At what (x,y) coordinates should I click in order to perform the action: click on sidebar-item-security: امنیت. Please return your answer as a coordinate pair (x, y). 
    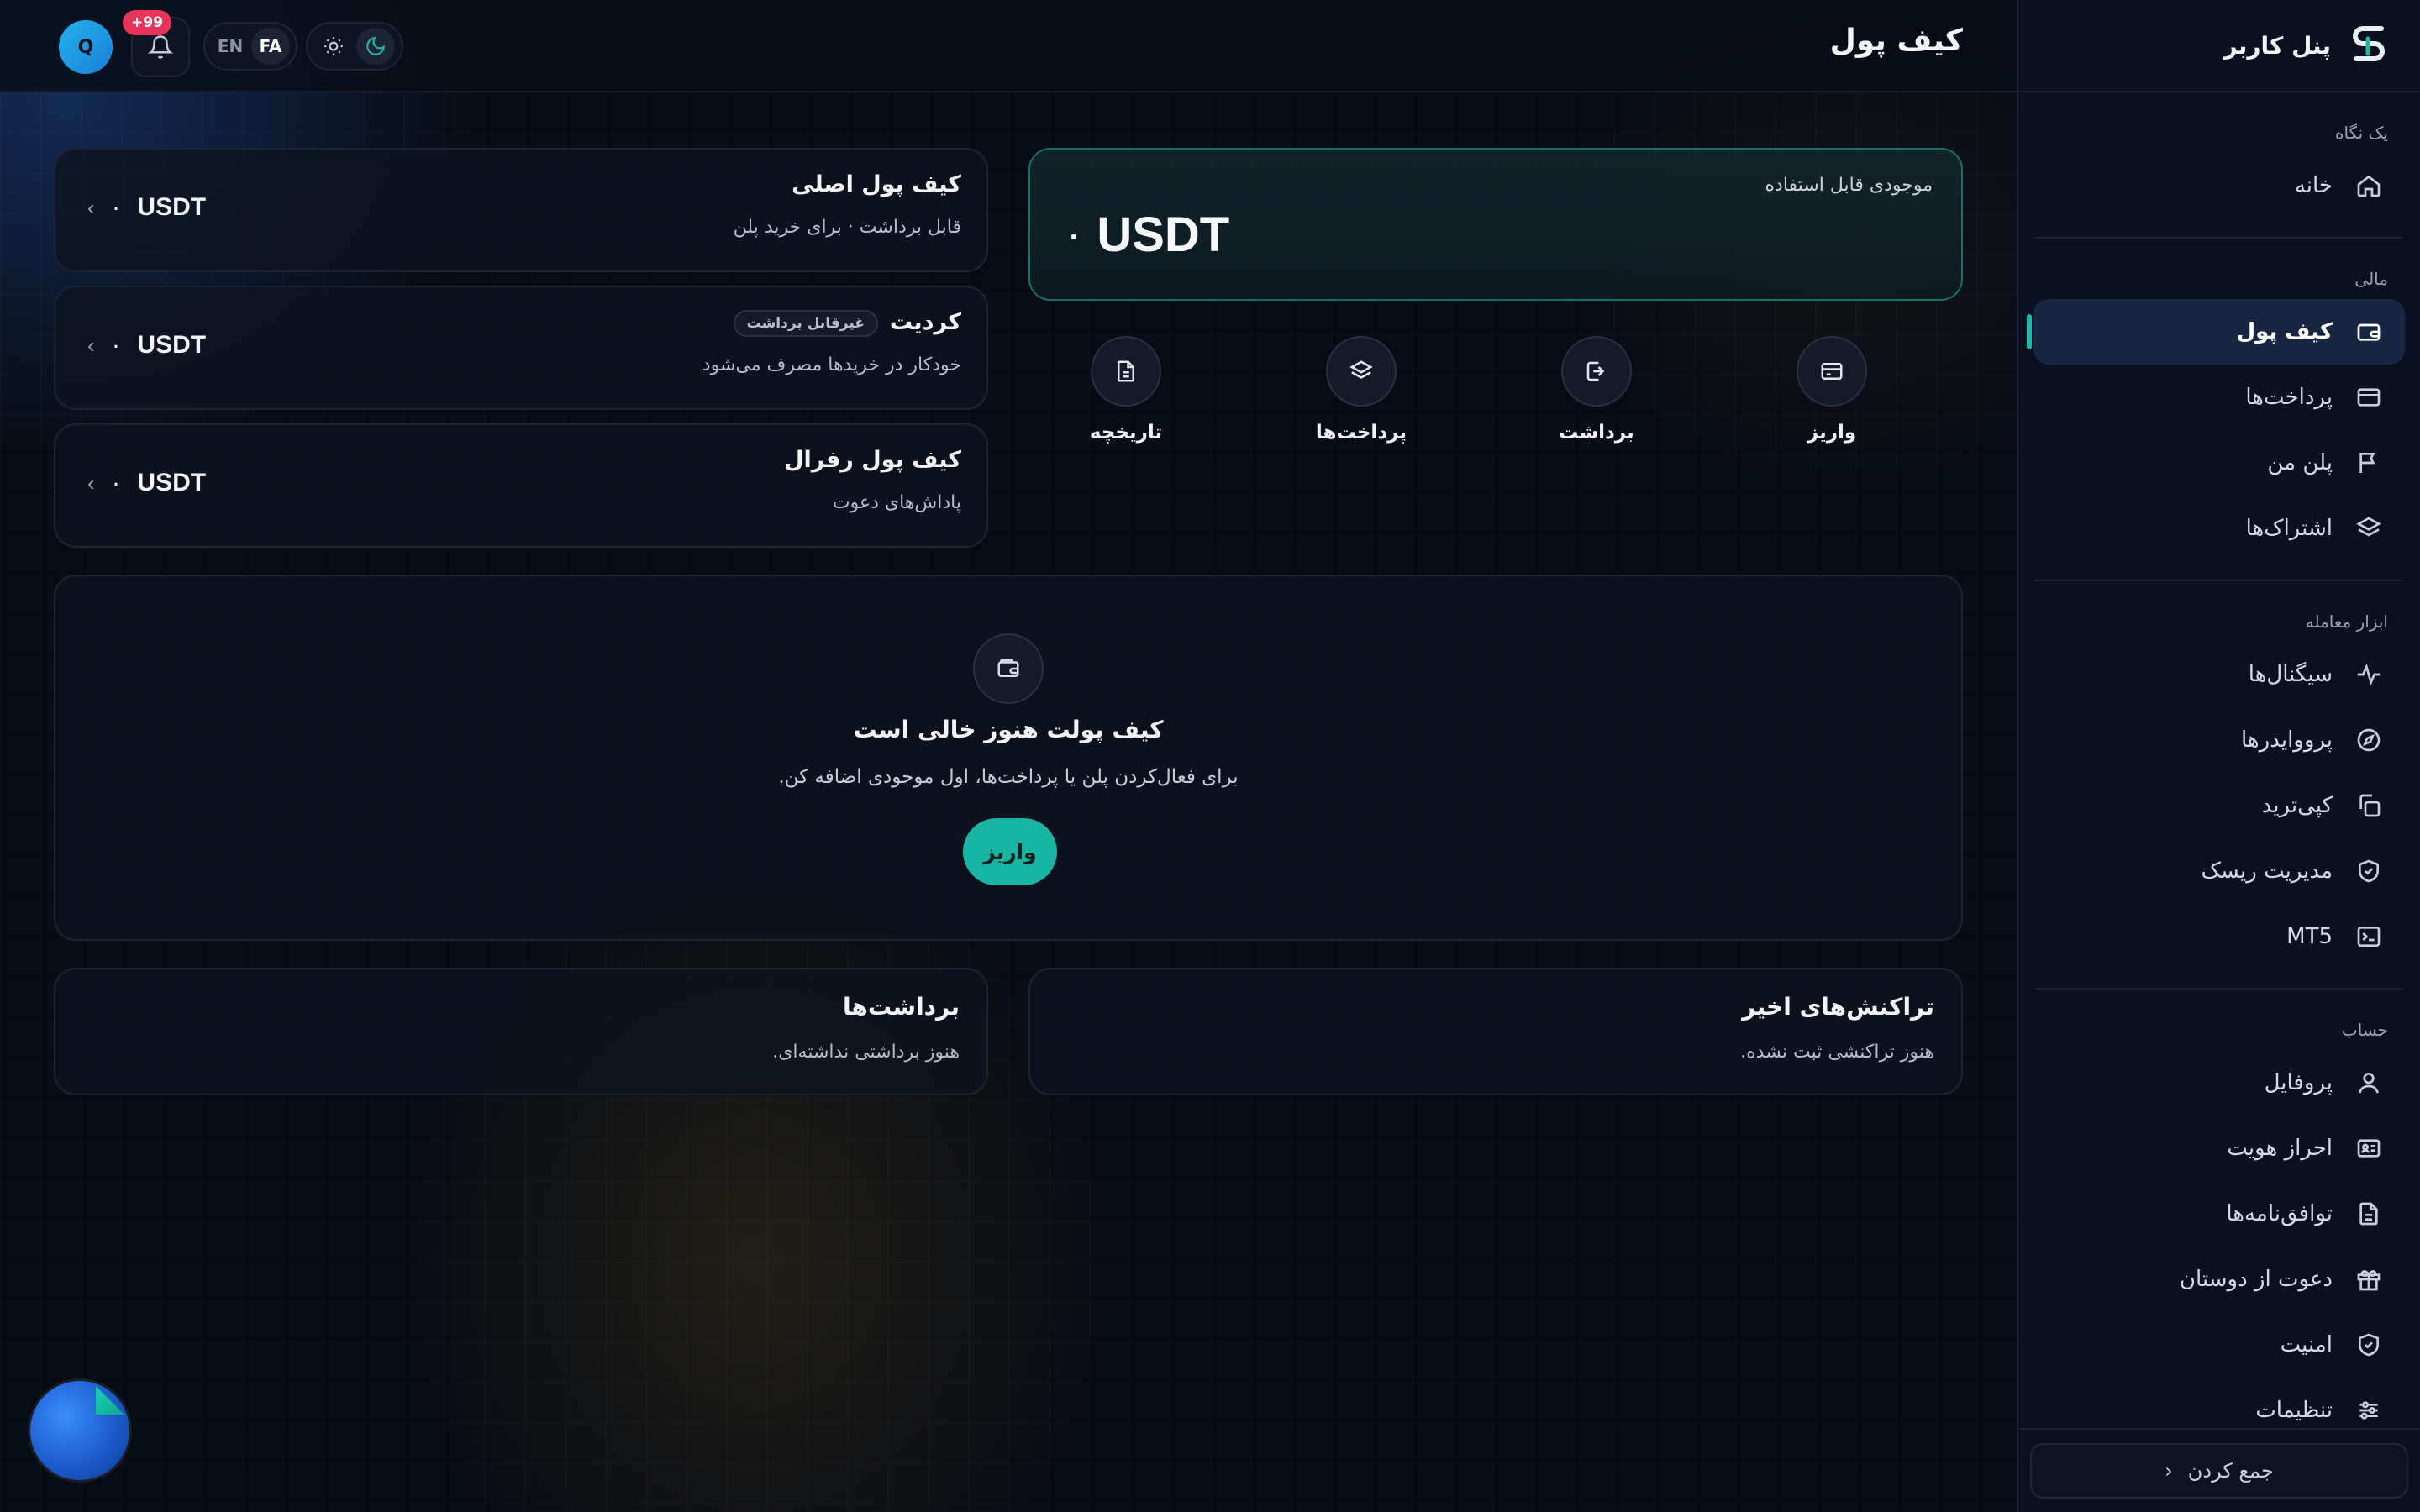
    Looking at the image, I should click on (2219, 1345).